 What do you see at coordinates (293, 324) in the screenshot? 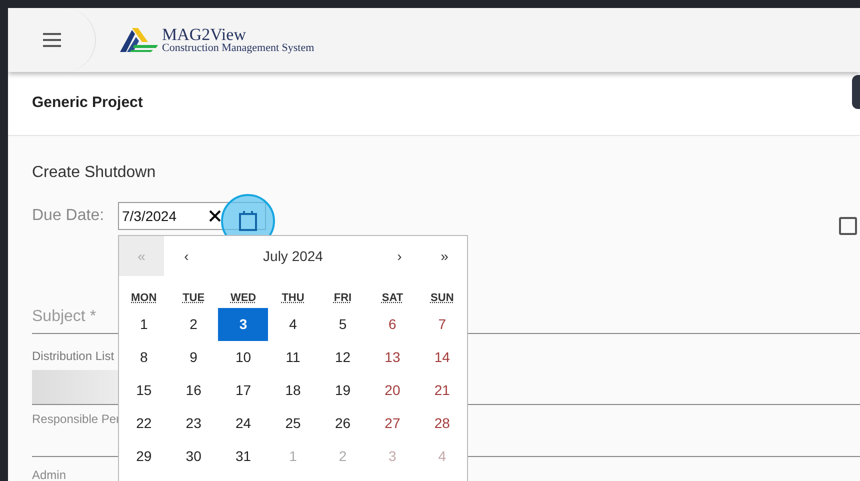
I see `calendar-day: 4` at bounding box center [293, 324].